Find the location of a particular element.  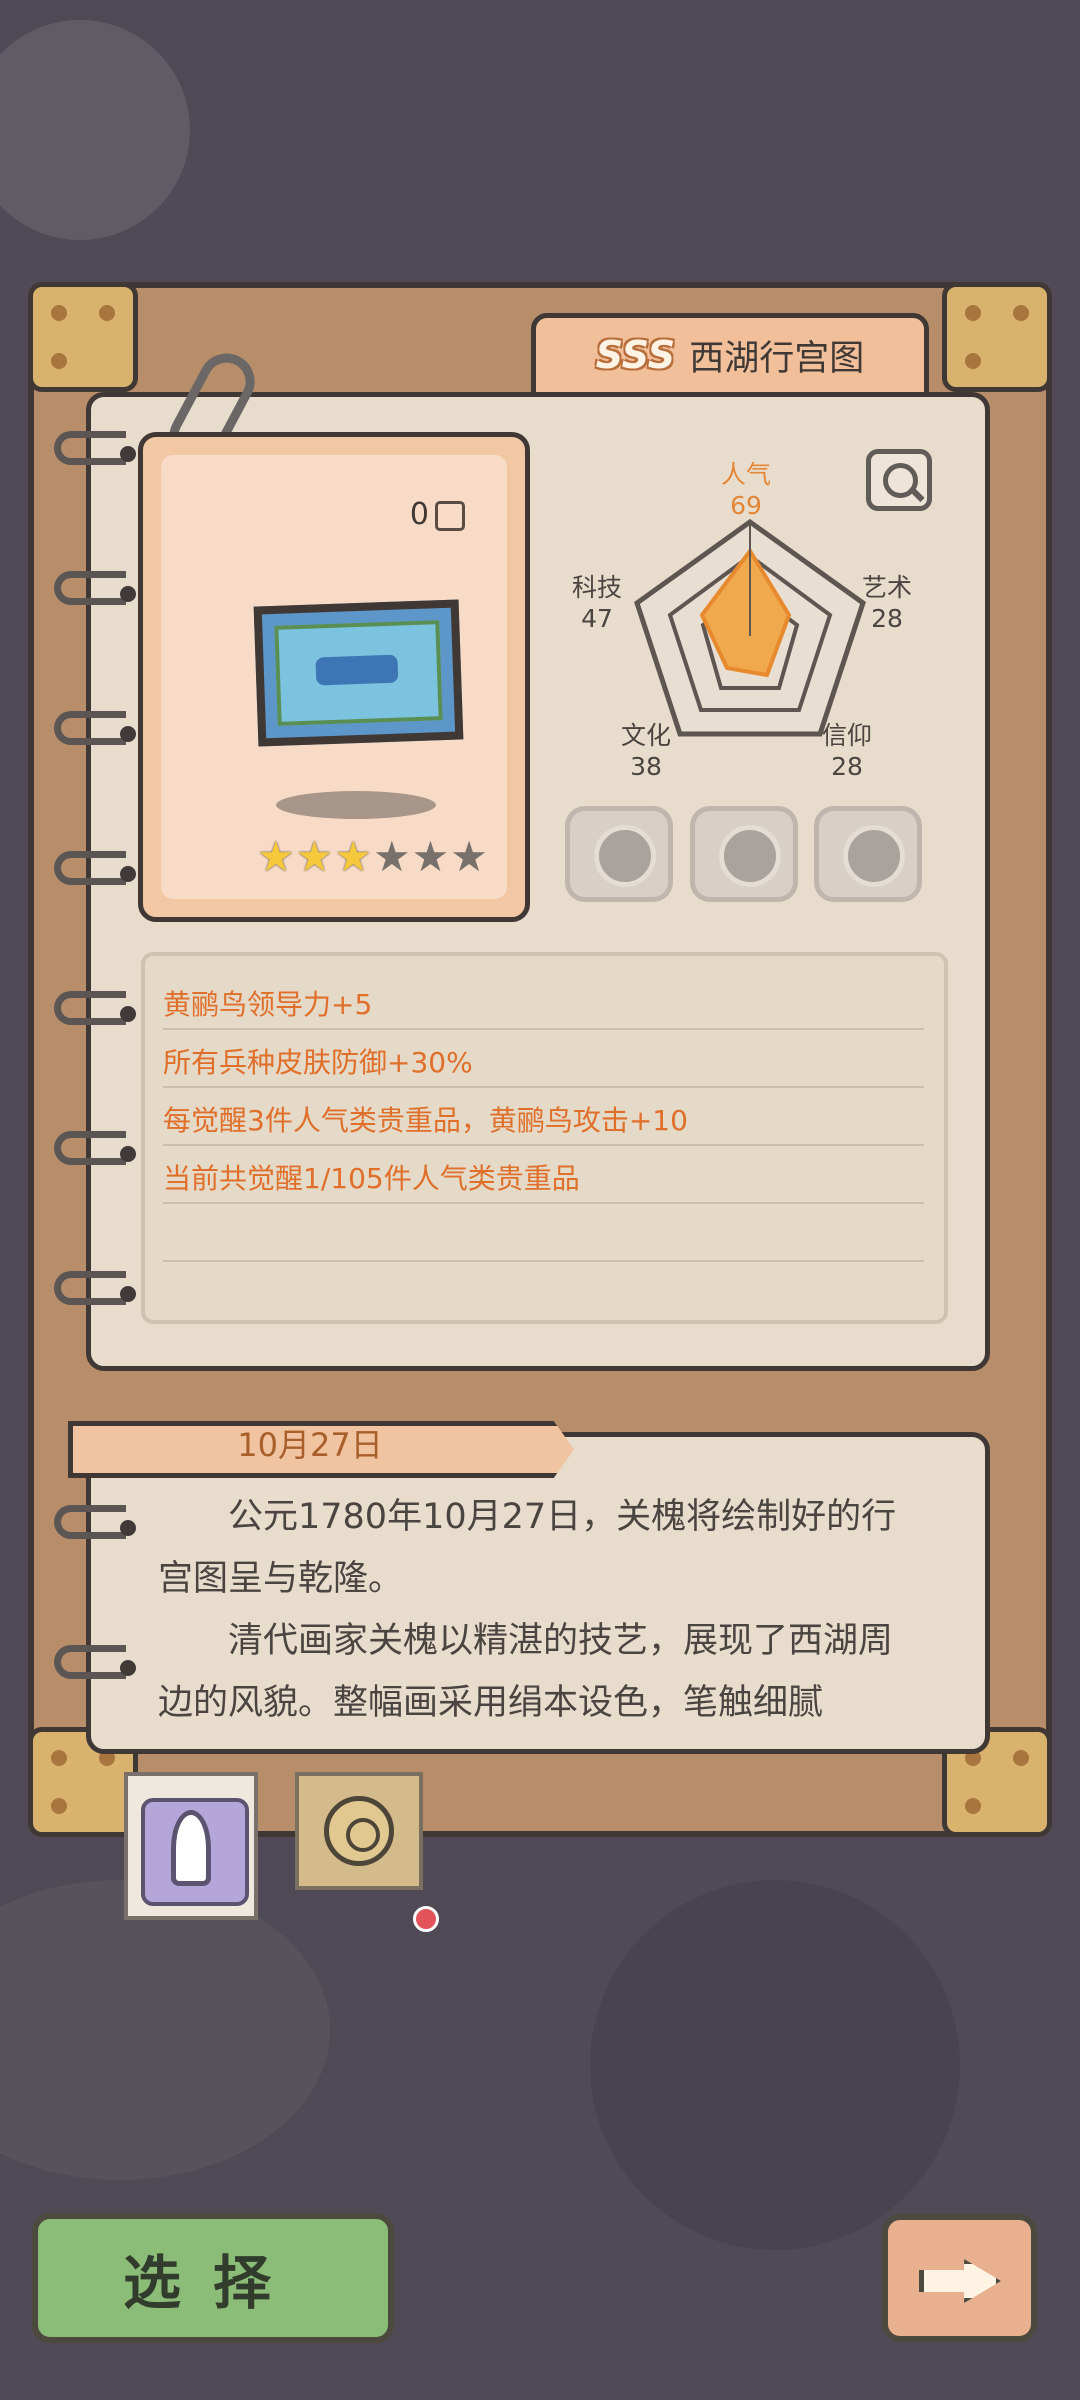

story-paragraph: 公元1780年10月27日，关槐将绘制好的行宫图呈与乾隆。 is located at coordinates (527, 1548).